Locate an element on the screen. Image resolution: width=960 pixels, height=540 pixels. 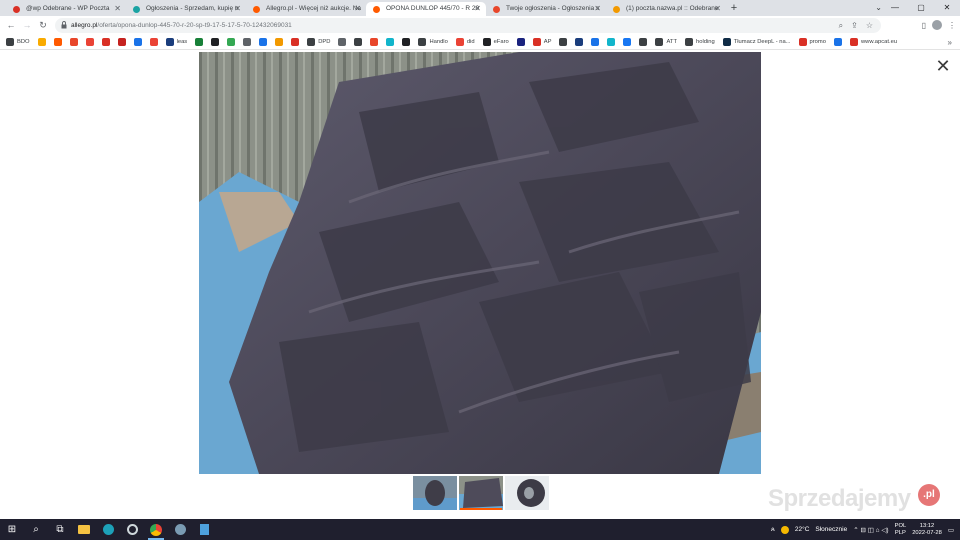
close-viewer-button: ✕ is located at coordinates (943, 66).